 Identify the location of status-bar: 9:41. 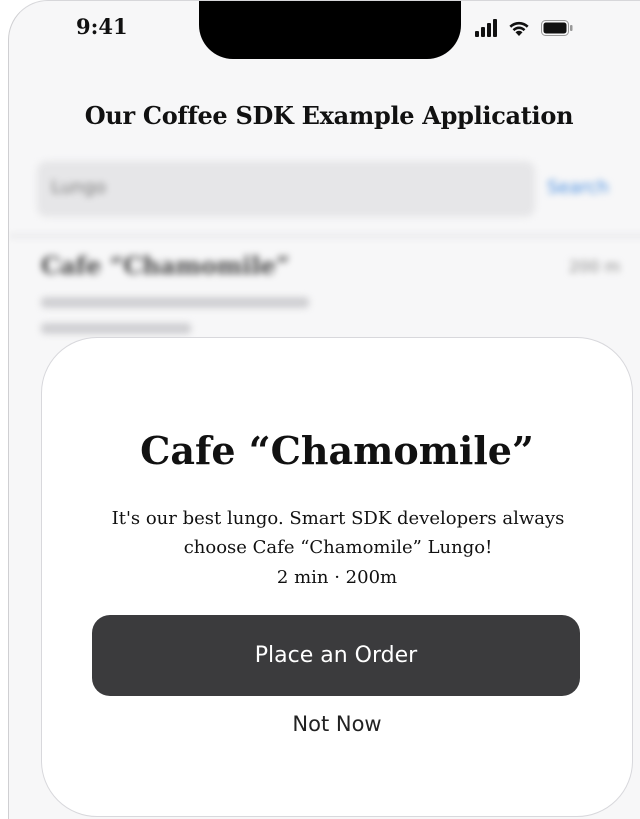
(324, 36).